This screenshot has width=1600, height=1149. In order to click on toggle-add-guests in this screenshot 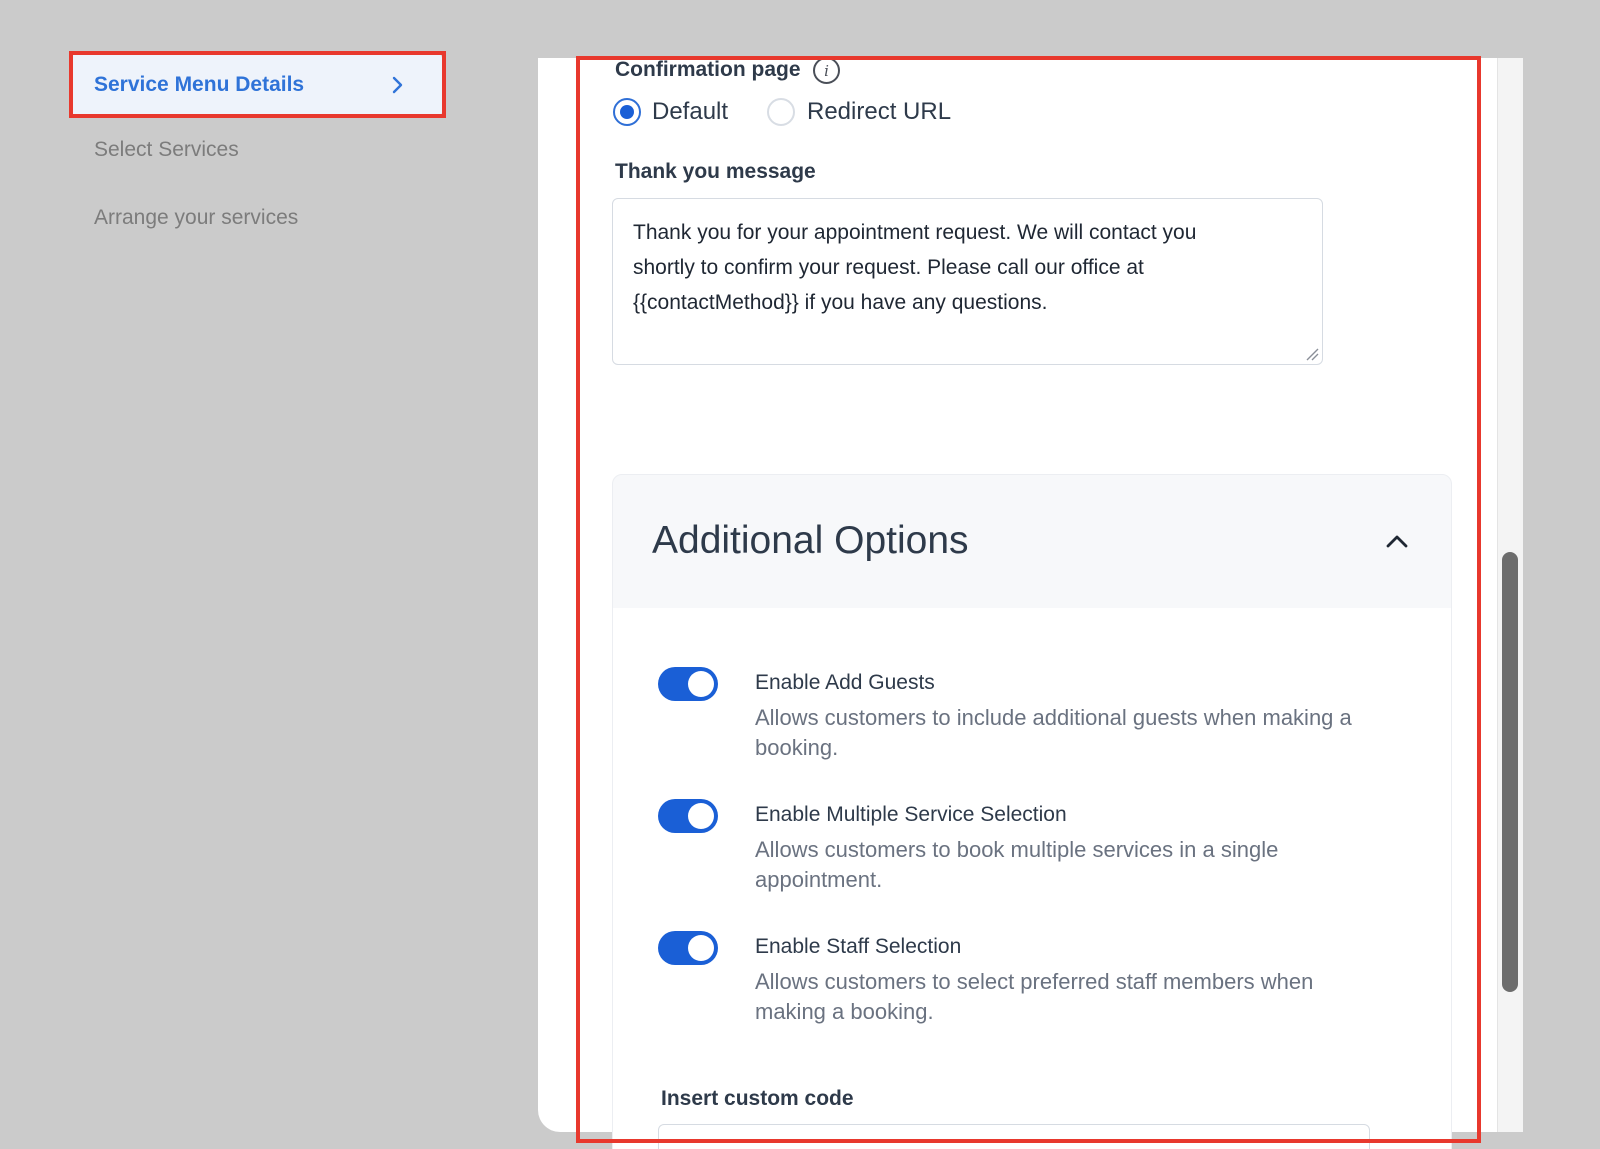, I will do `click(688, 684)`.